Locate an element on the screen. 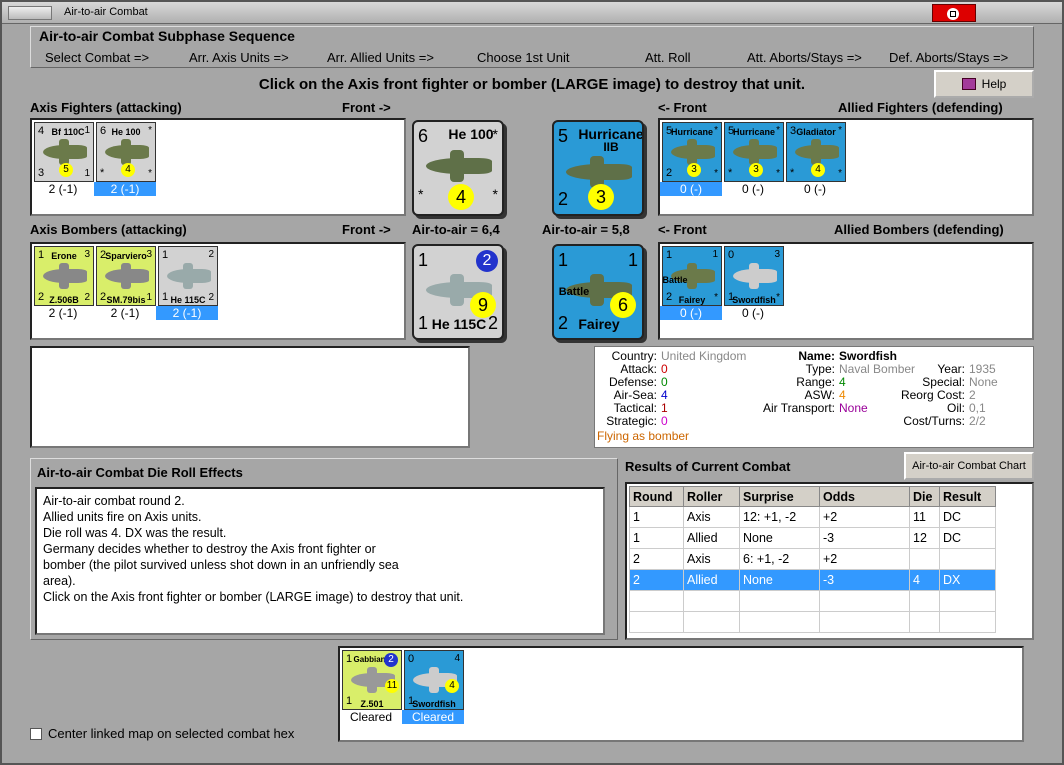 The width and height of the screenshot is (1064, 765). counter-dot: 4 is located at coordinates (128, 170).